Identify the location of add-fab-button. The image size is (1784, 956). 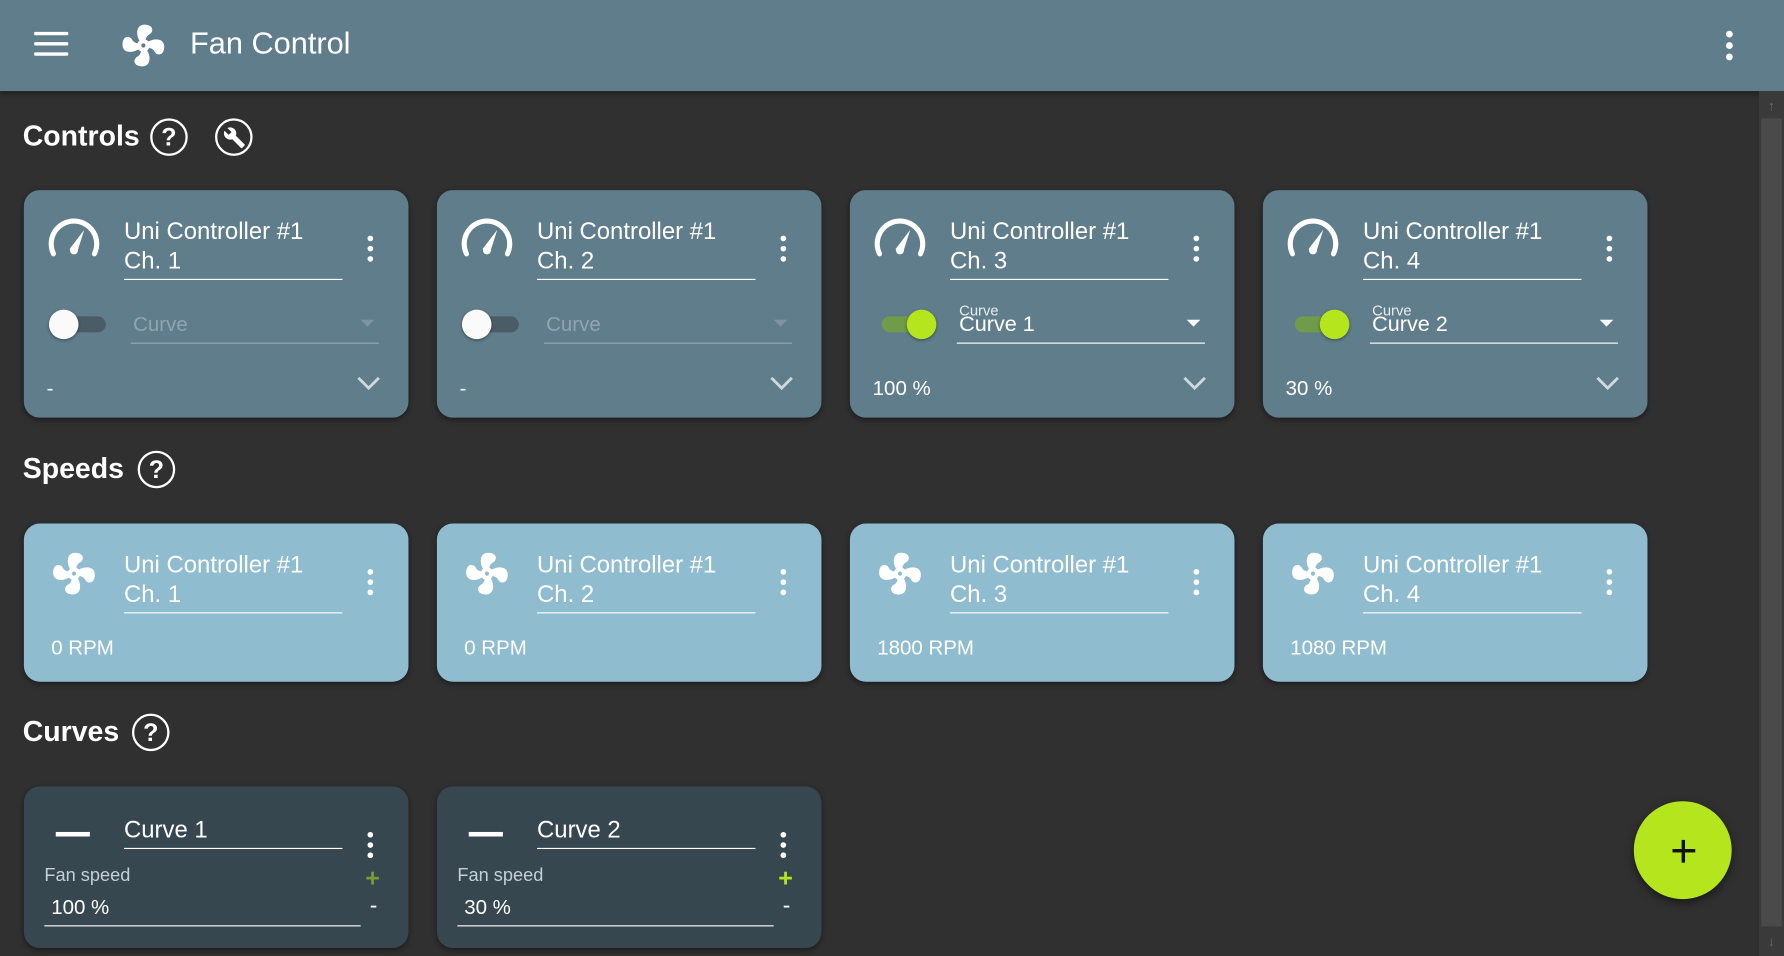
(1682, 850).